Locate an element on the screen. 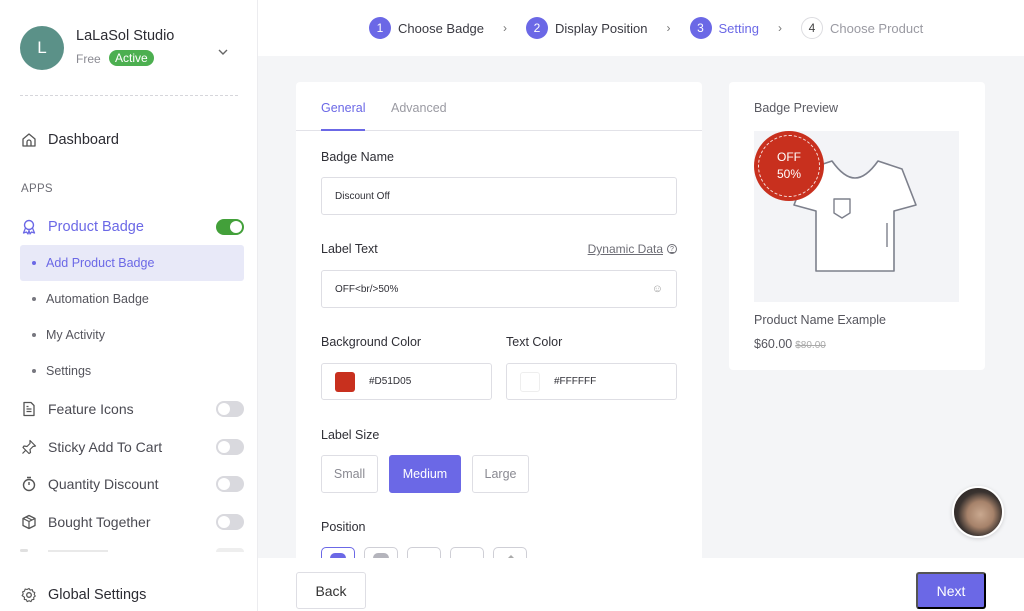  price-original: $80.00 is located at coordinates (810, 345).